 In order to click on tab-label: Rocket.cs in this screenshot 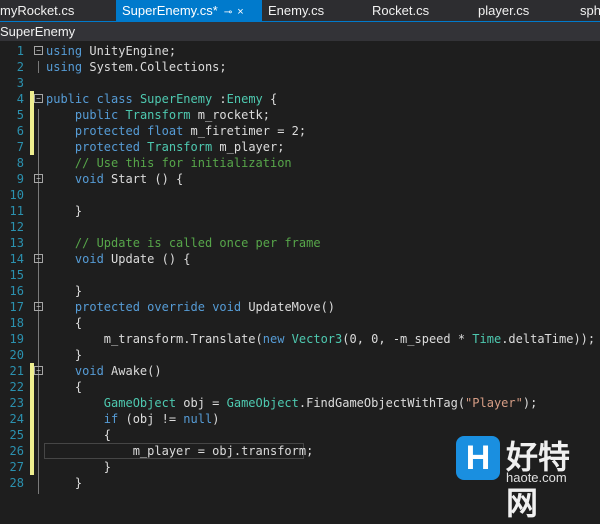, I will do `click(401, 10)`.